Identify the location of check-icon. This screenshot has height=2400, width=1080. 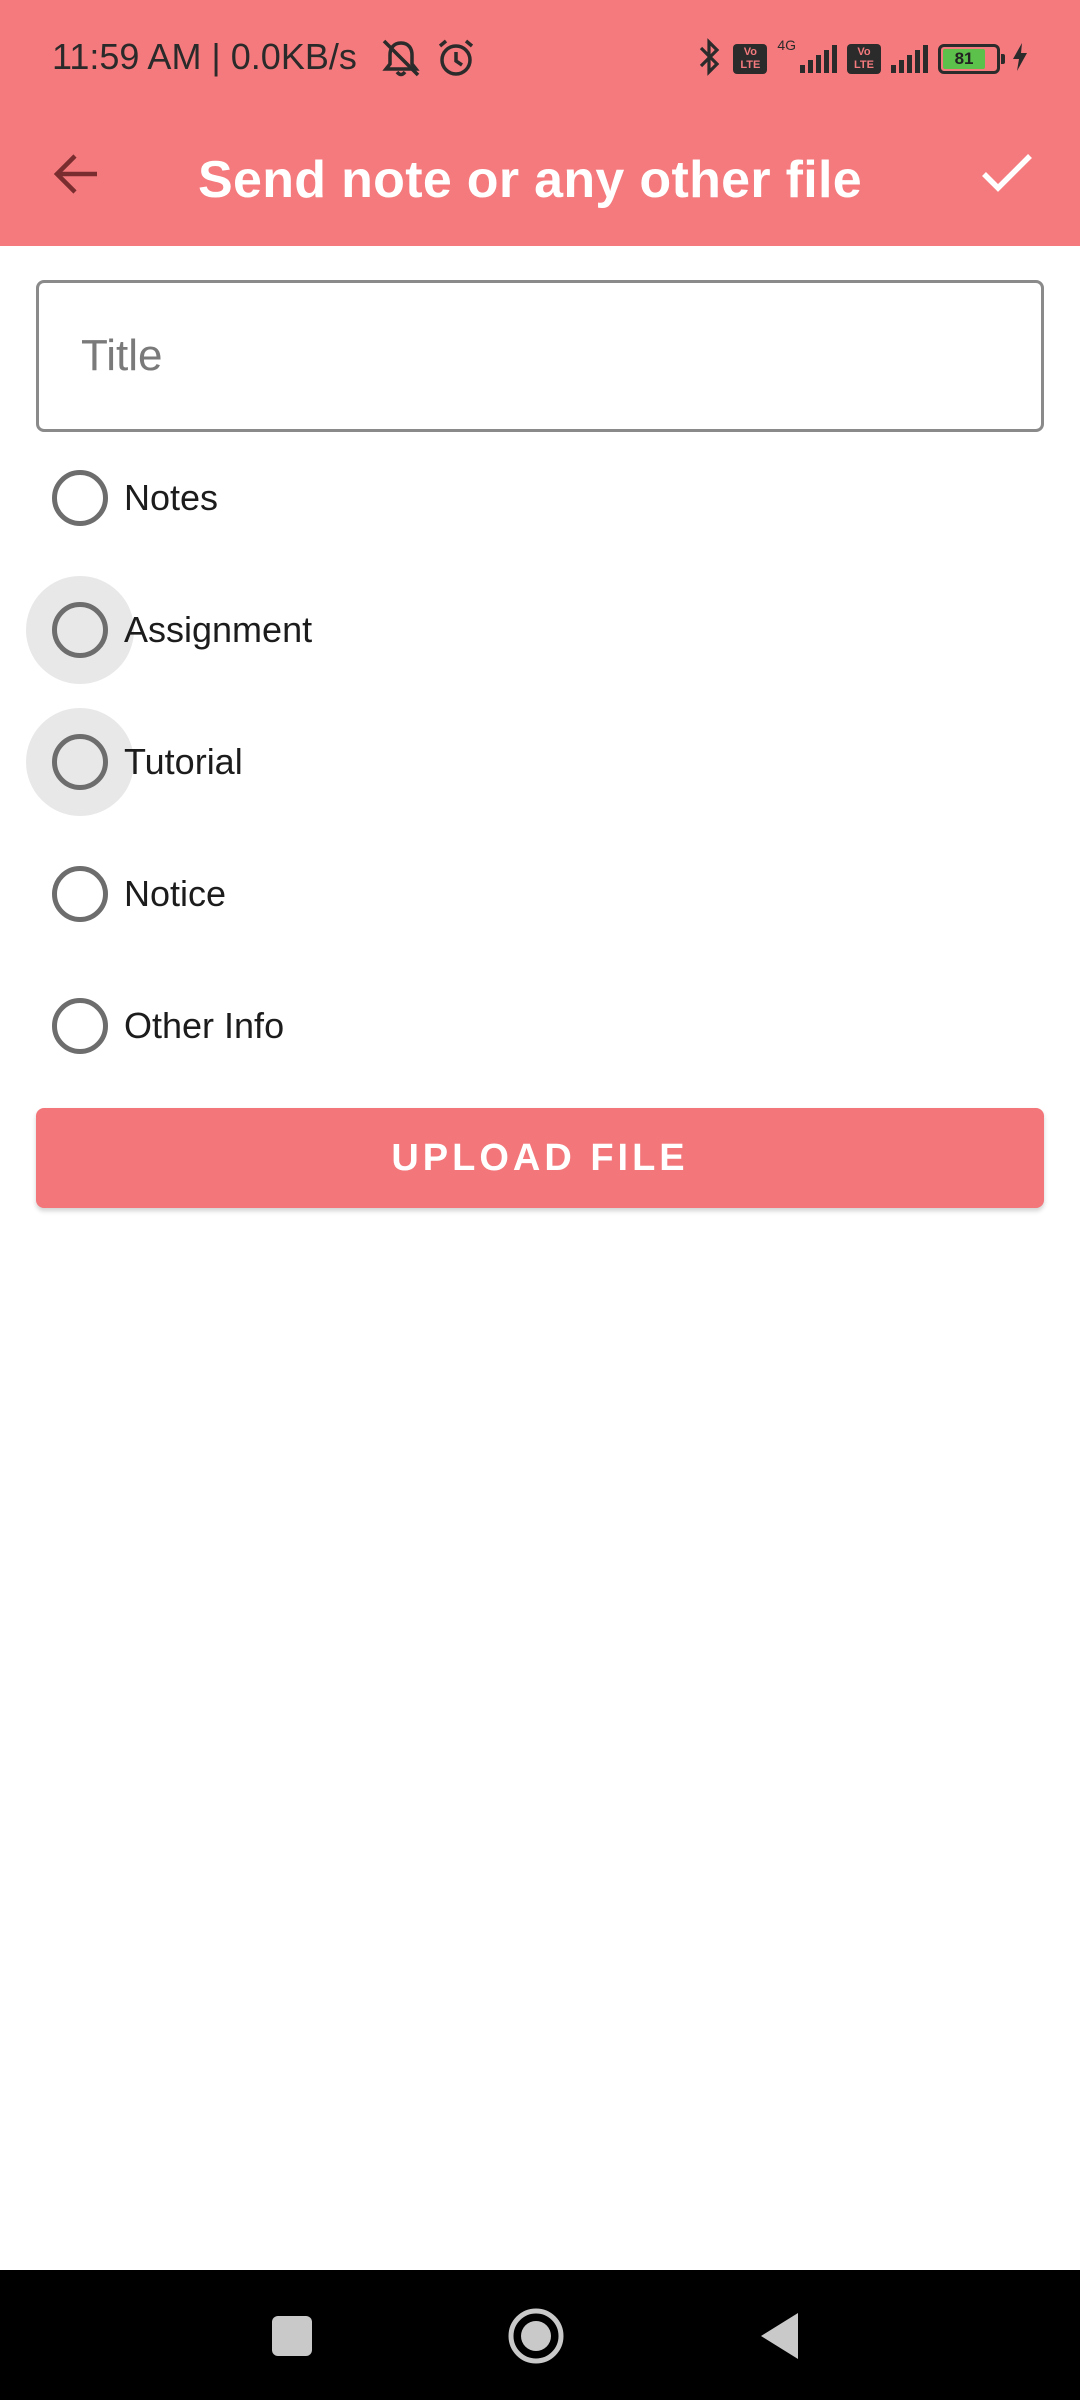
(1007, 175).